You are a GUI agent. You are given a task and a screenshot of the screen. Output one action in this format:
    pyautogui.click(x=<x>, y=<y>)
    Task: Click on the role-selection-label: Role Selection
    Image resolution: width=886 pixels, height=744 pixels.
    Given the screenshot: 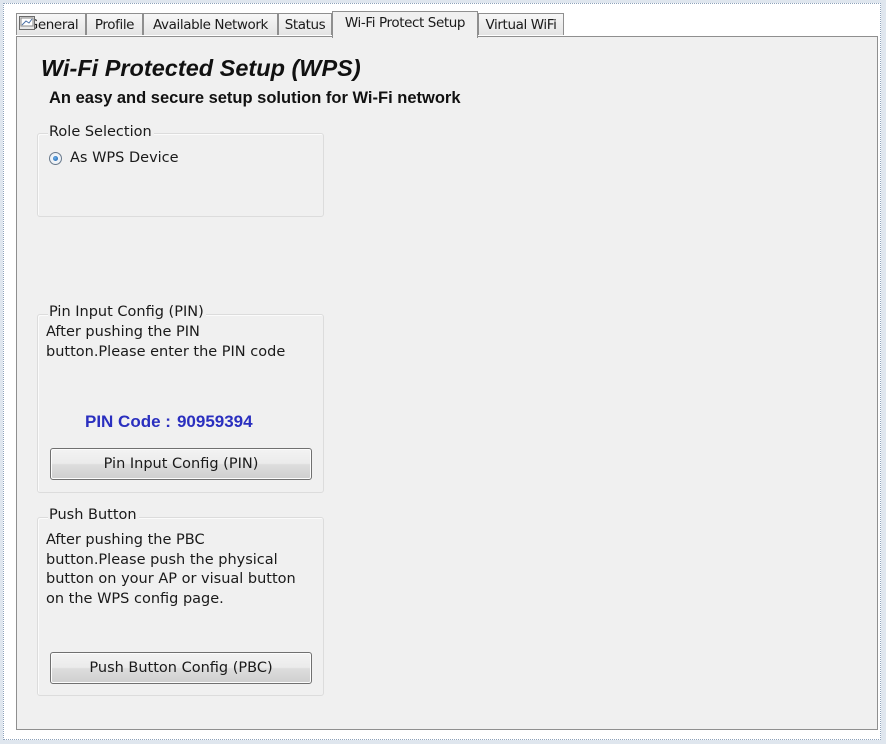 What is the action you would take?
    pyautogui.click(x=101, y=132)
    